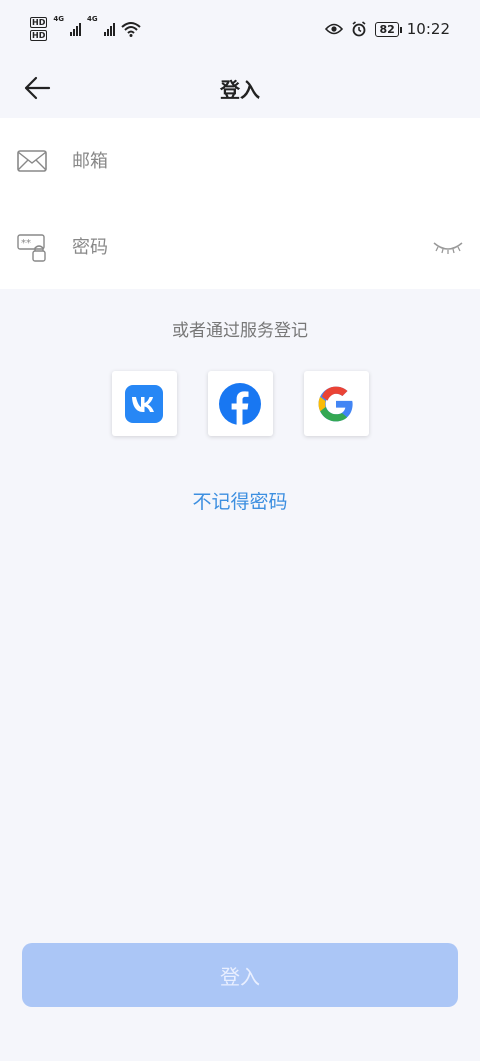 This screenshot has height=1061, width=480. Describe the element at coordinates (39, 29) in the screenshot. I see `hd-indicators: HD HD` at that location.